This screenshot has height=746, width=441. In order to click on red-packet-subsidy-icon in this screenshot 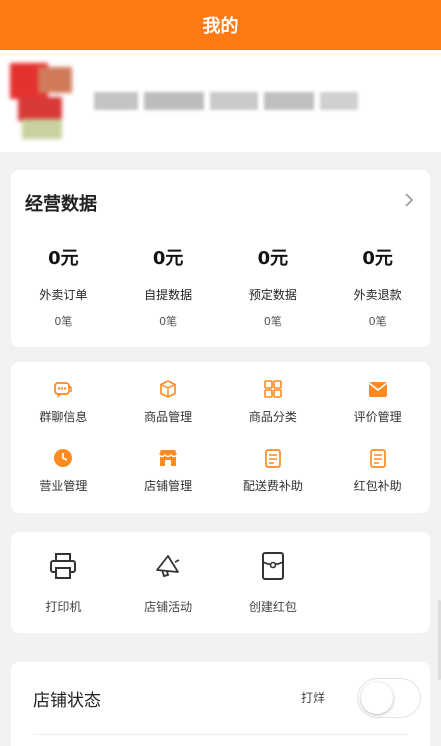, I will do `click(377, 458)`.